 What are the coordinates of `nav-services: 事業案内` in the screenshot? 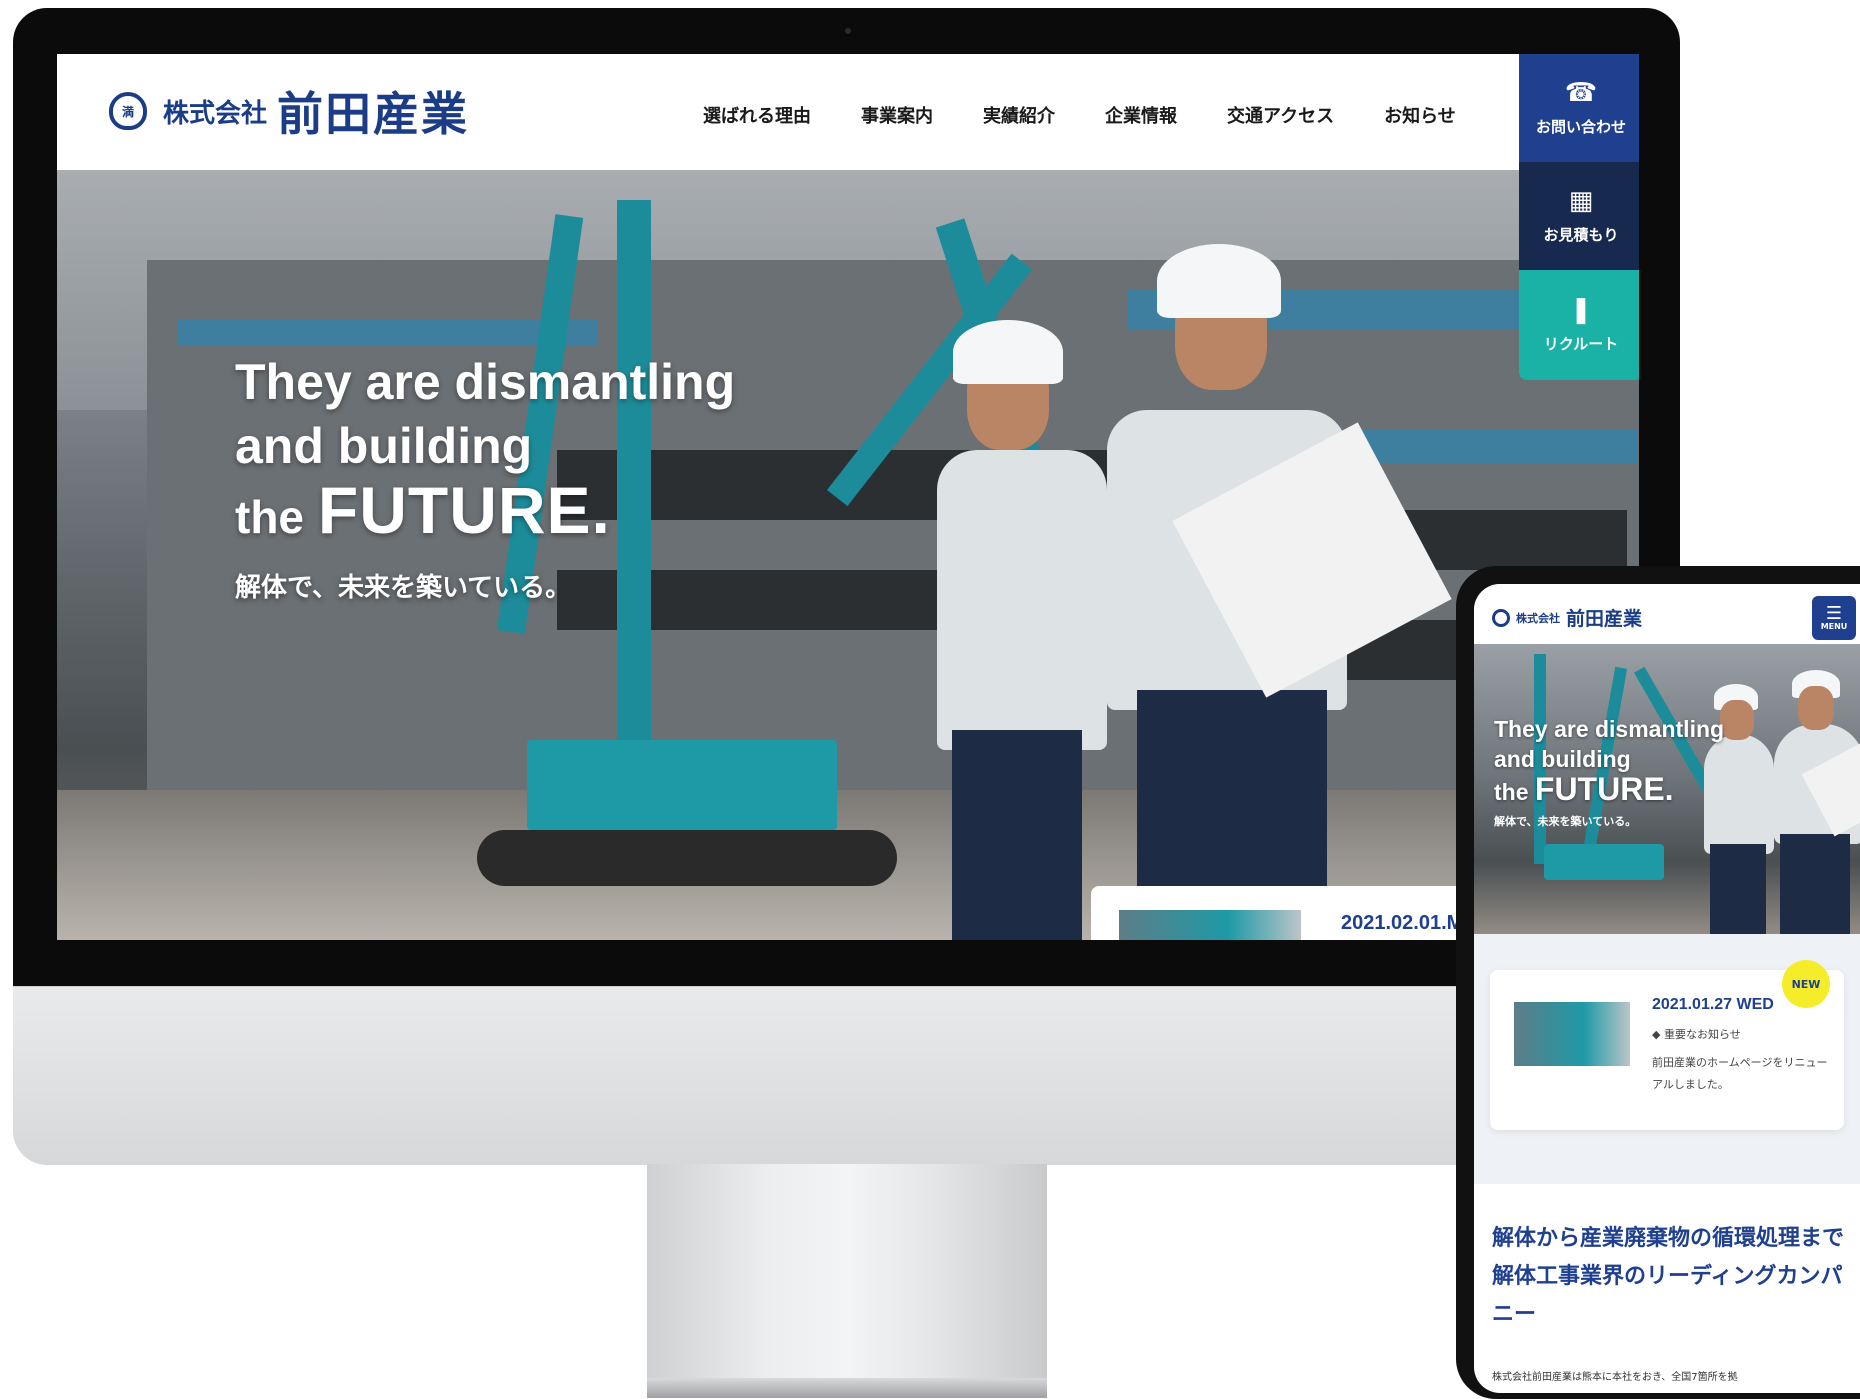 It's located at (897, 115).